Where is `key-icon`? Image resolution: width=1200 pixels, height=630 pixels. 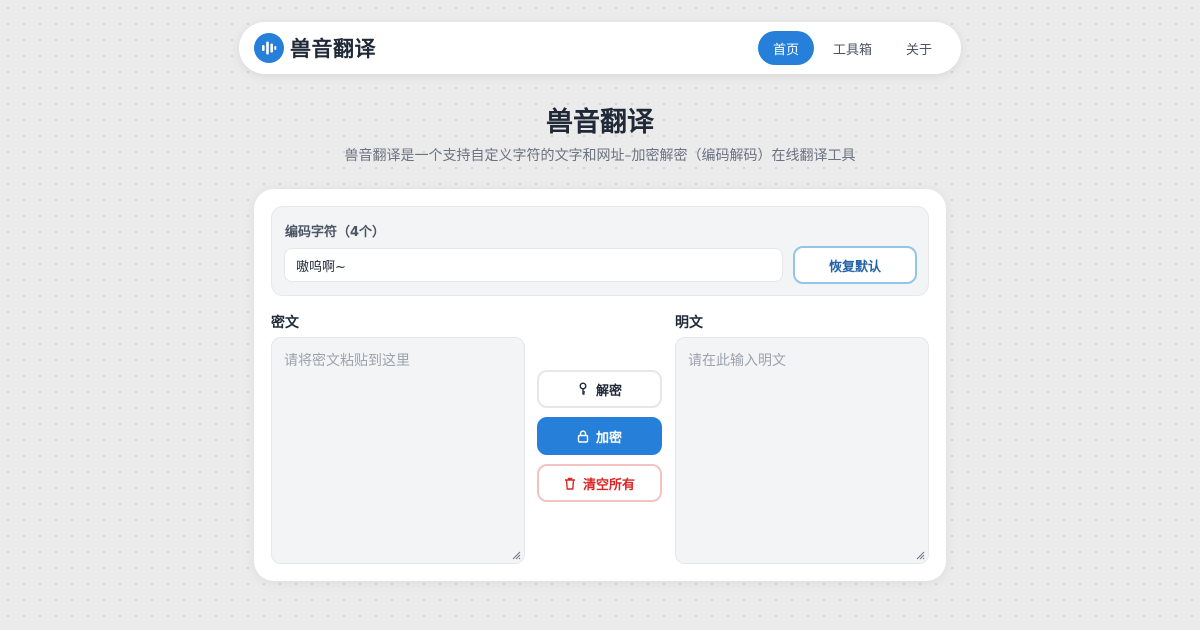
key-icon is located at coordinates (583, 389).